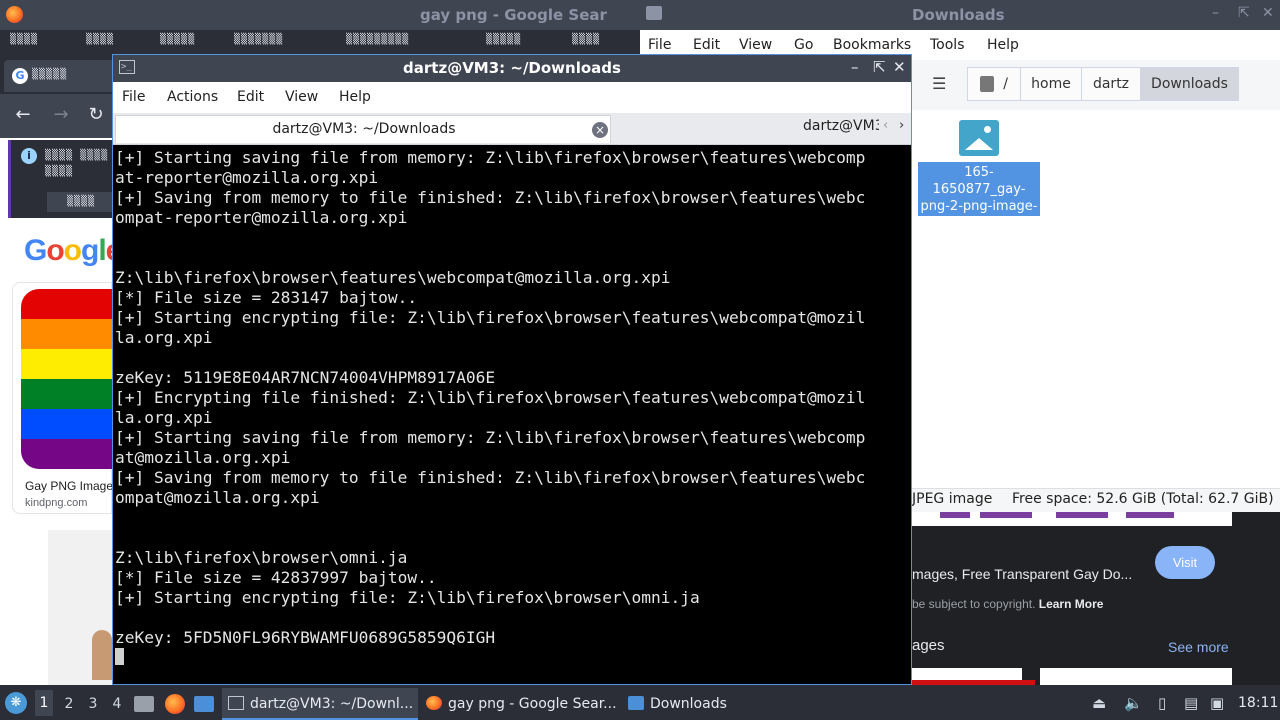 The height and width of the screenshot is (720, 1280). Describe the element at coordinates (276, 577) in the screenshot. I see `terminal-line: [*] File size = 42837997 bajtow..` at that location.